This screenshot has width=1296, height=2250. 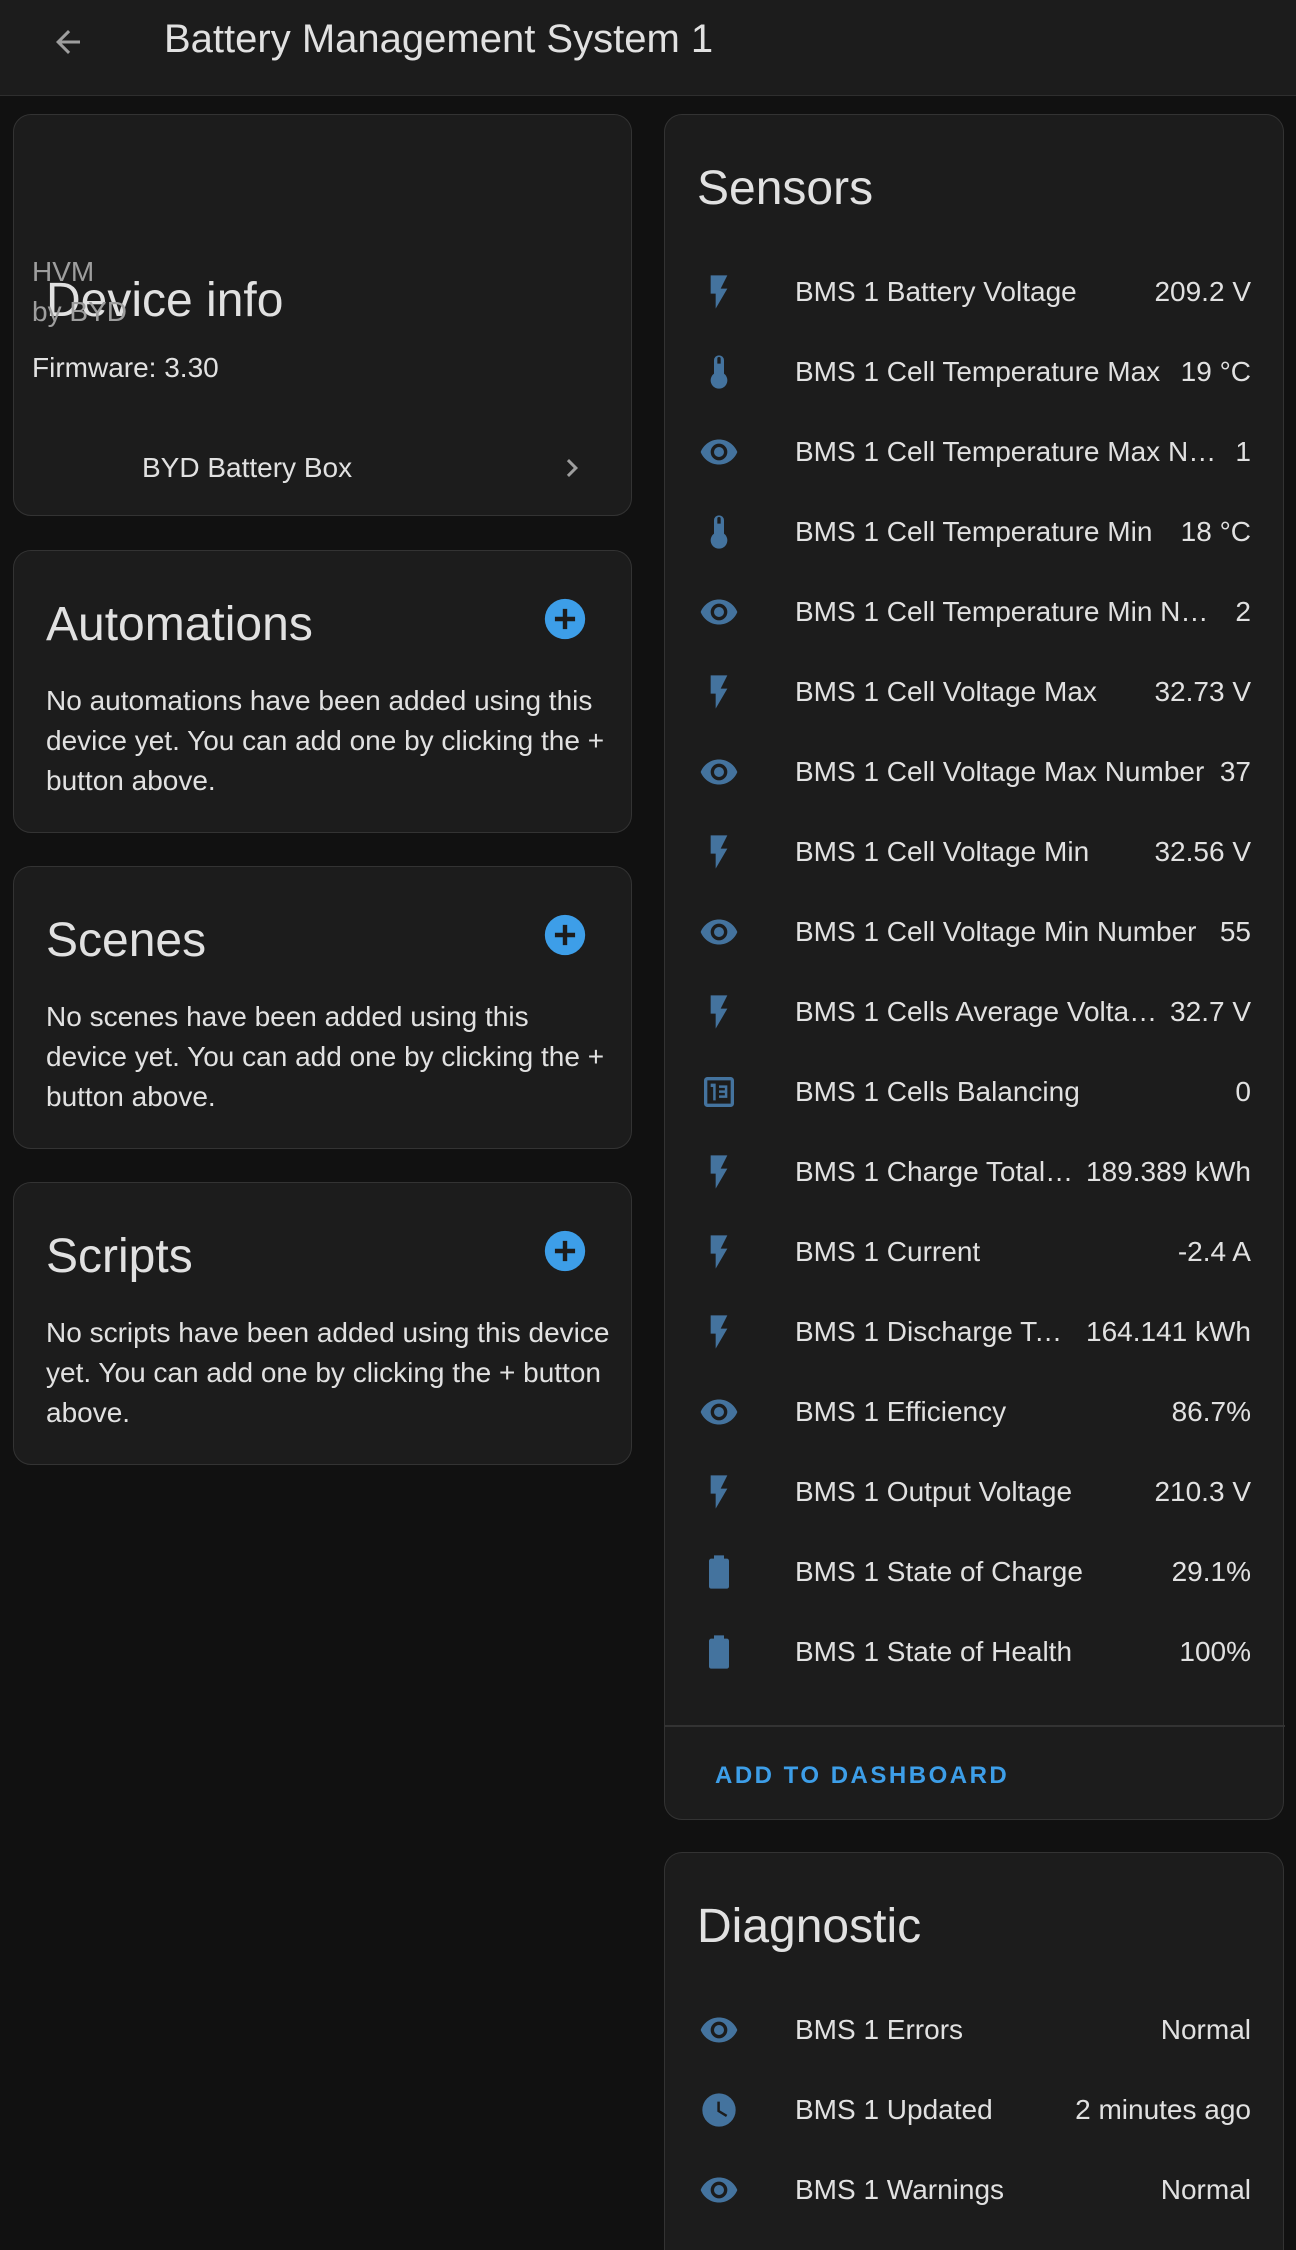 I want to click on entity-state: 164.141 kWh, so click(x=1162, y=1332).